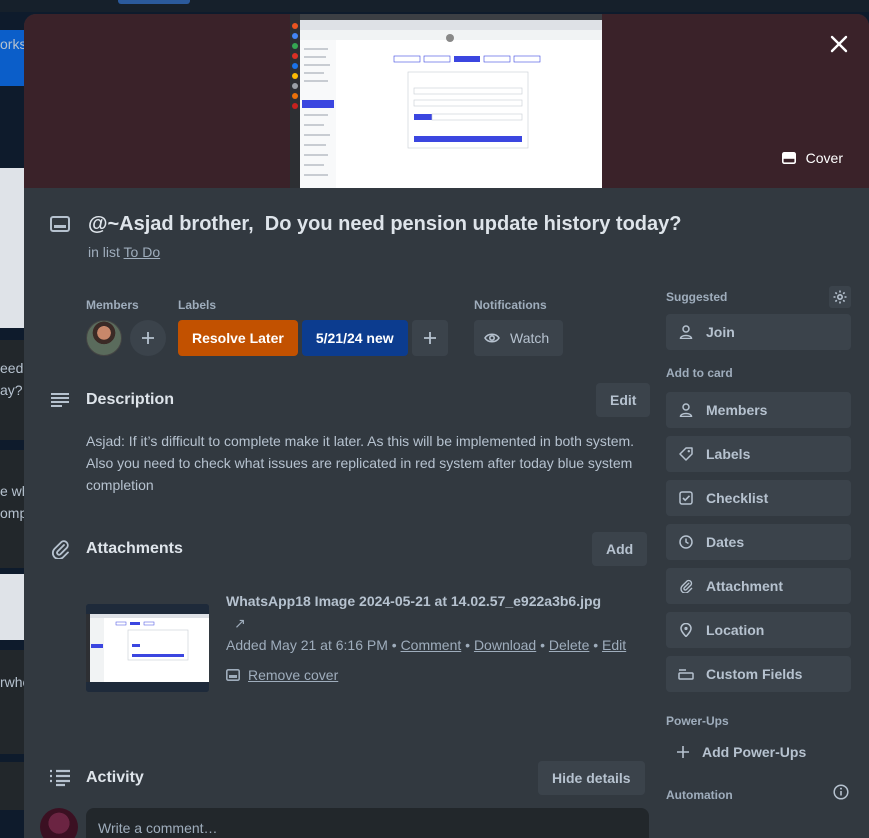 The width and height of the screenshot is (869, 838). I want to click on attachment-download-link: Download, so click(505, 645).